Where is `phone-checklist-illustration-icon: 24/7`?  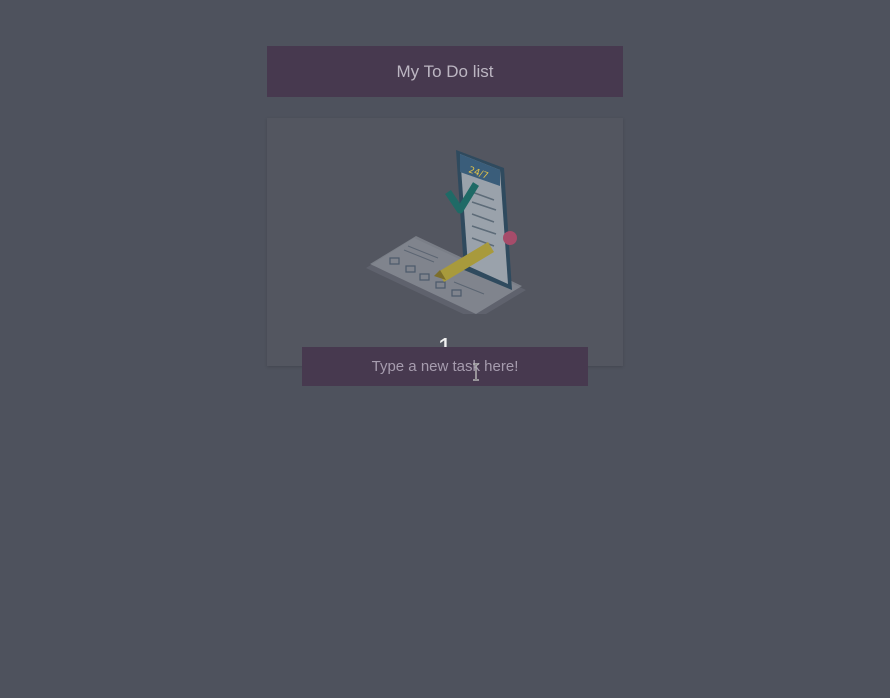
phone-checklist-illustration-icon: 24/7 is located at coordinates (446, 232).